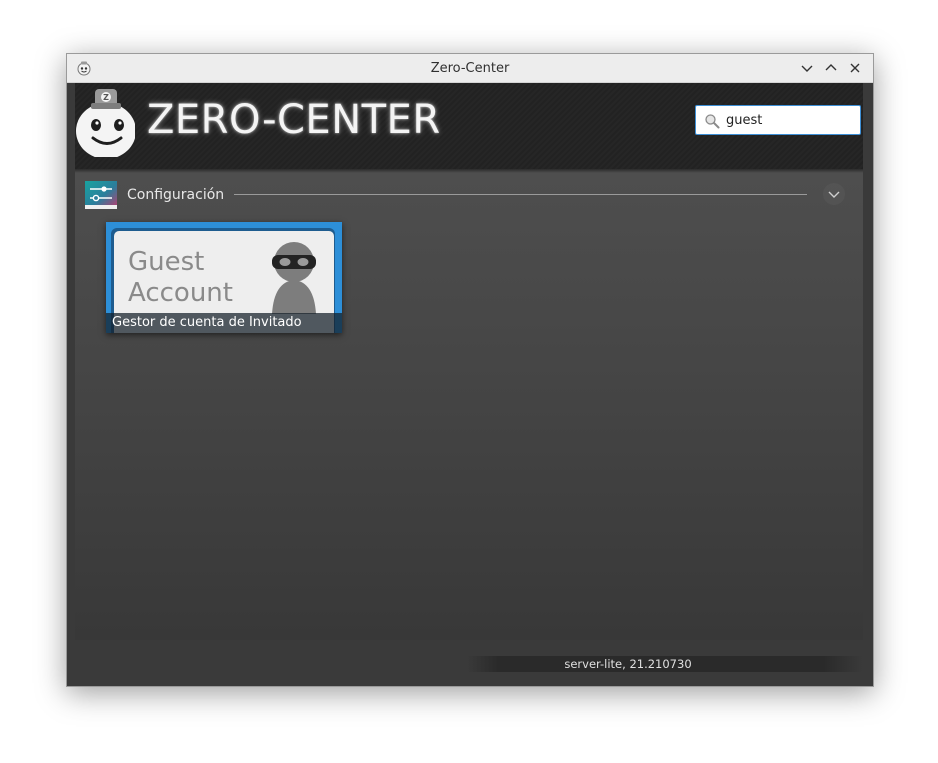  What do you see at coordinates (101, 195) in the screenshot?
I see `settings-sliders-icon` at bounding box center [101, 195].